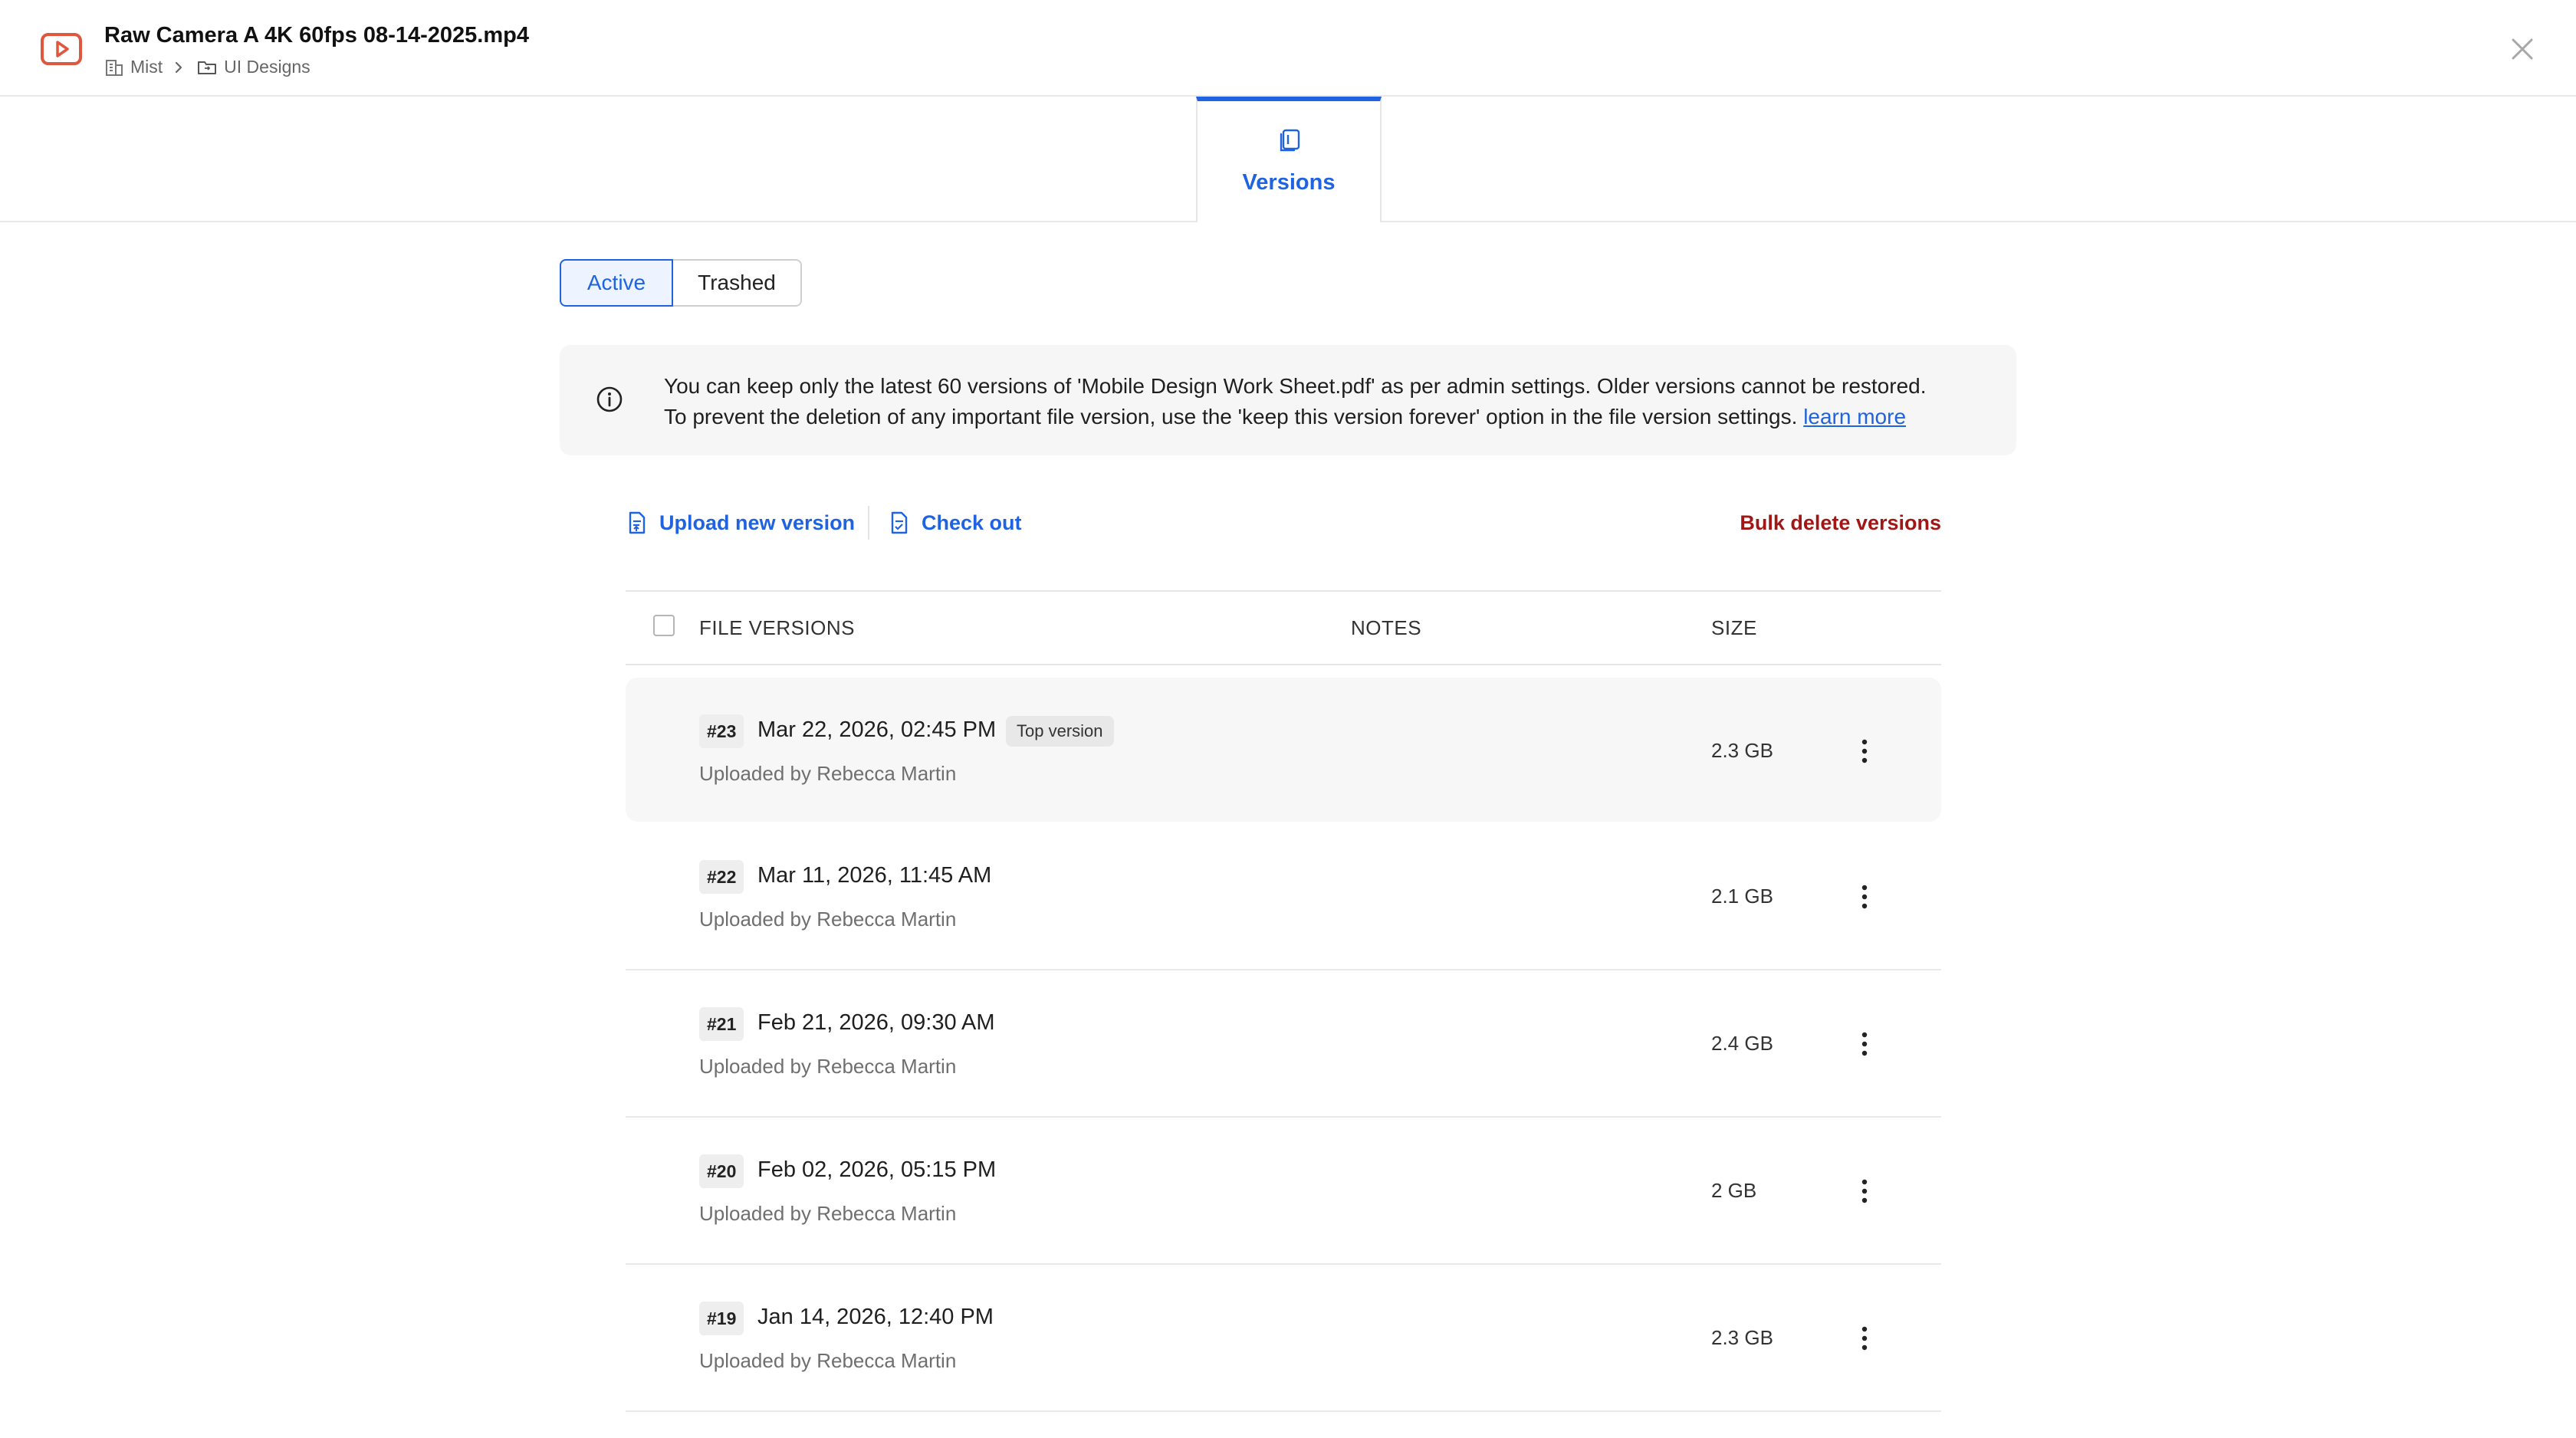 The height and width of the screenshot is (1438, 2576). What do you see at coordinates (972, 522) in the screenshot?
I see `check-out-label: Check out` at bounding box center [972, 522].